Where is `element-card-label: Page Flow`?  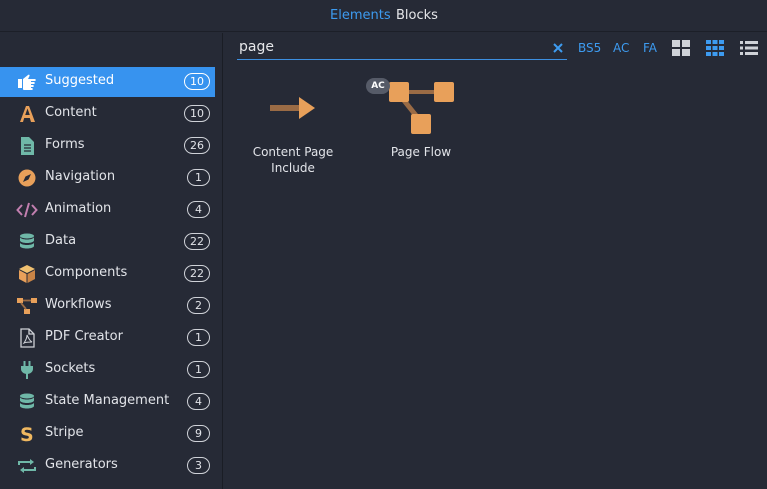
element-card-label: Page Flow is located at coordinates (421, 152).